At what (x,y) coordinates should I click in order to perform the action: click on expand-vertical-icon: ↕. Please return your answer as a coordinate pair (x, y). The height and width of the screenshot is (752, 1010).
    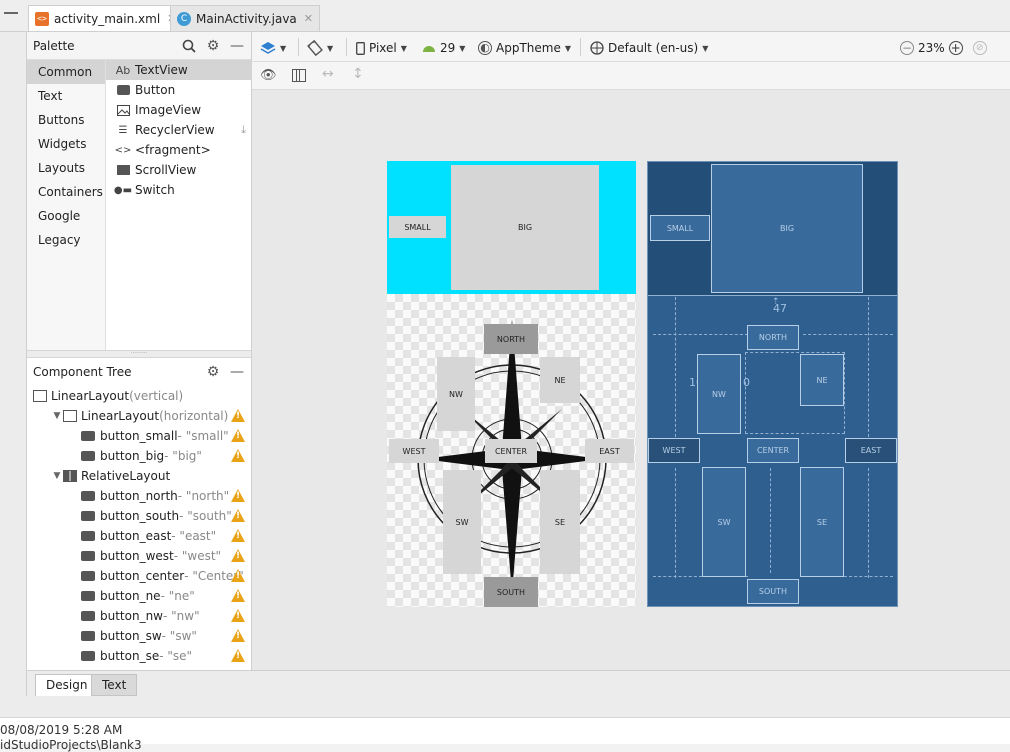
    Looking at the image, I should click on (358, 74).